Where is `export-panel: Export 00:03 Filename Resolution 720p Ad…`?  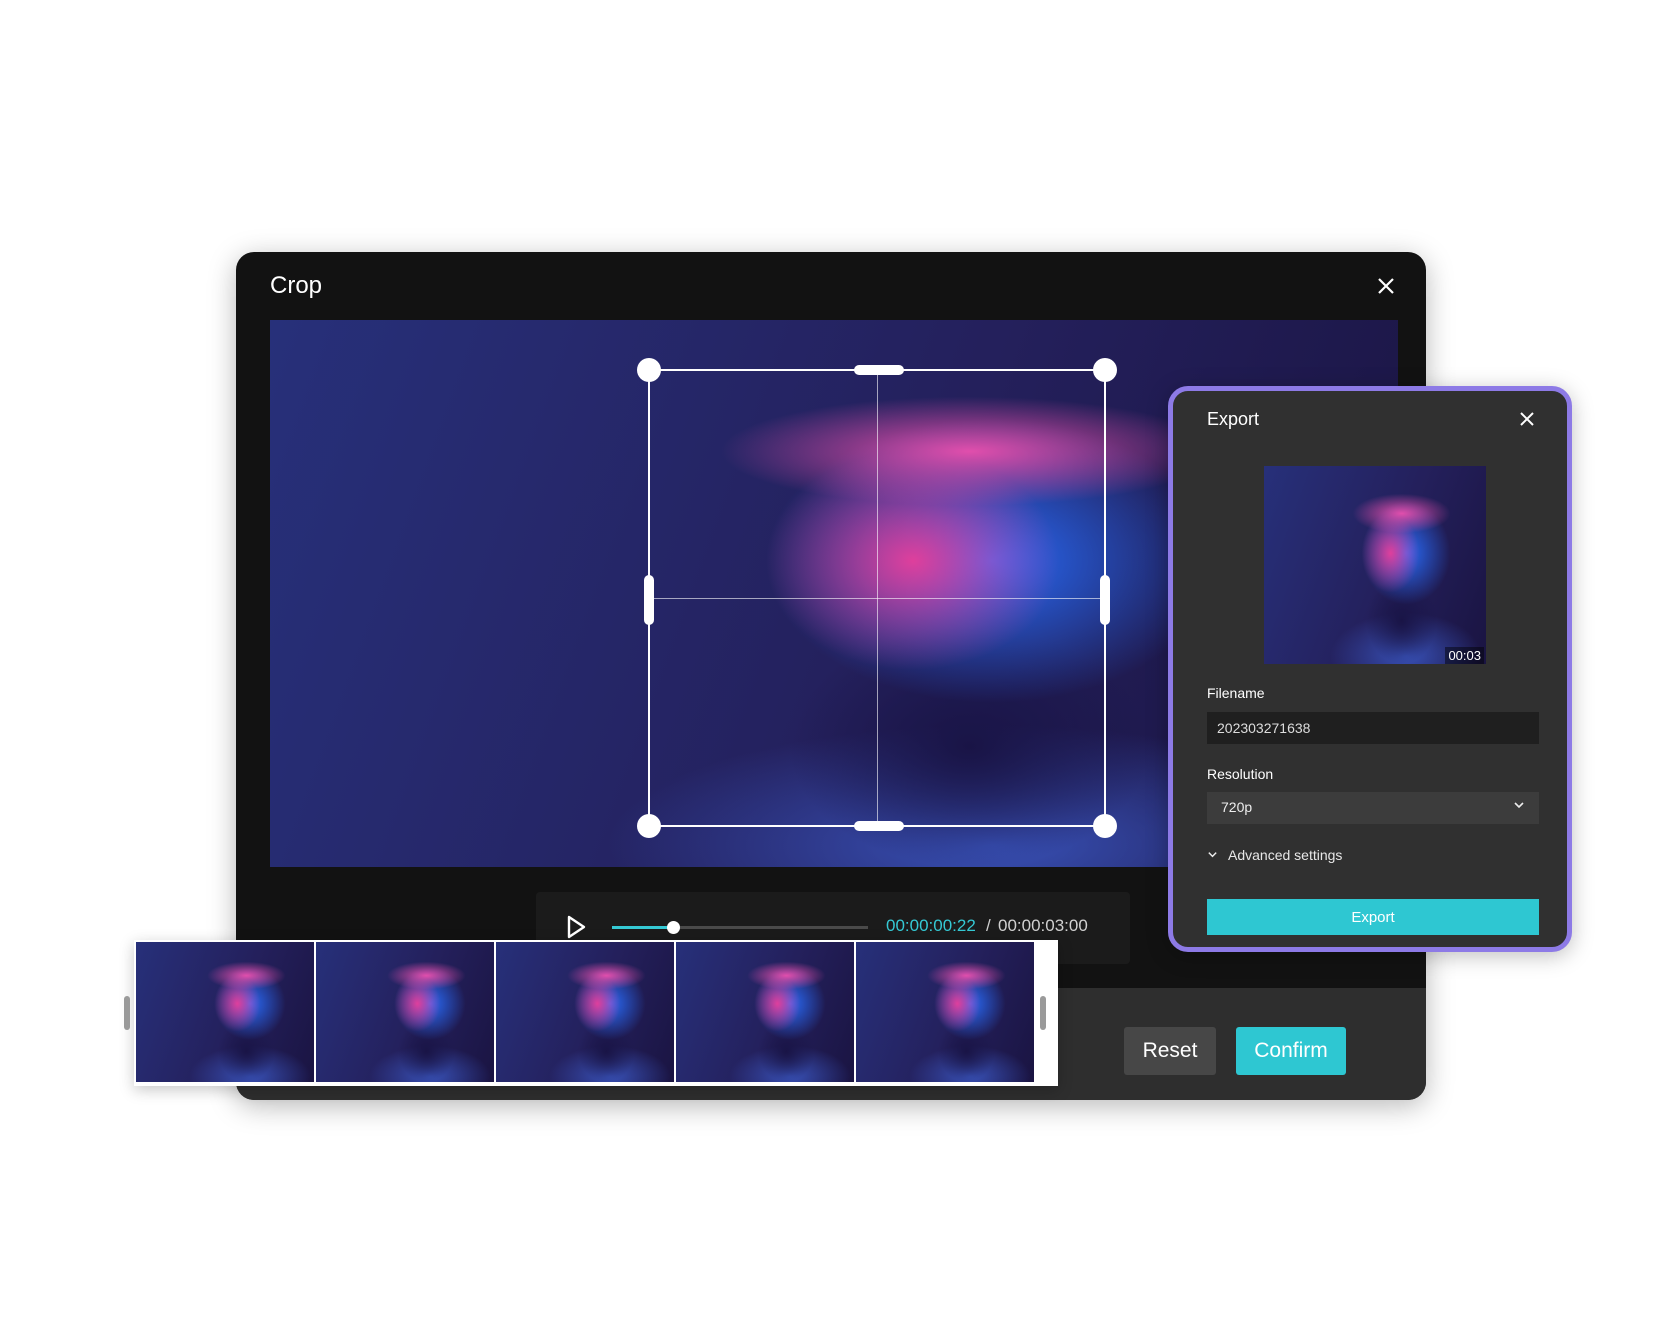
export-panel: Export 00:03 Filename Resolution 720p Ad… is located at coordinates (1370, 669).